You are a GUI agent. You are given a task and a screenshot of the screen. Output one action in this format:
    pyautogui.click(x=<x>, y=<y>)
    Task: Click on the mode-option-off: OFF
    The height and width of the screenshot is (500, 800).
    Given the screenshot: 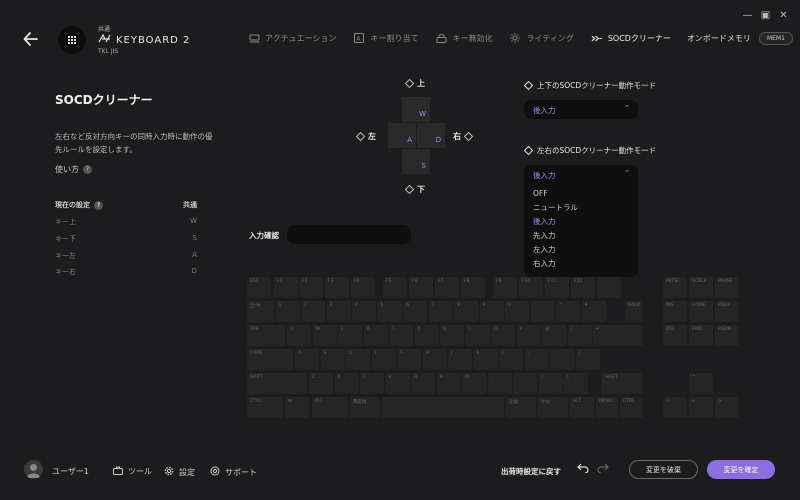 What is the action you would take?
    pyautogui.click(x=581, y=194)
    